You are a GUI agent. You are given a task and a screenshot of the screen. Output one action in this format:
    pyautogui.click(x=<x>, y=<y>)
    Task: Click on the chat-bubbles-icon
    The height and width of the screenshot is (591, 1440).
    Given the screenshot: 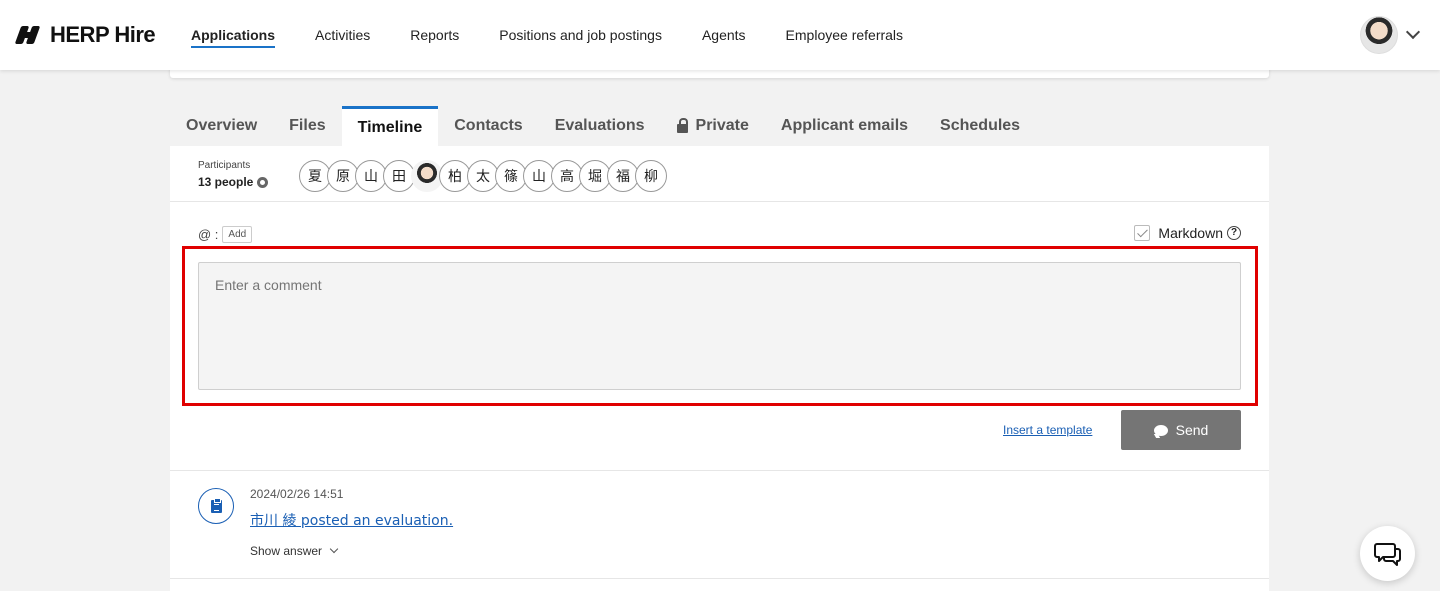 What is the action you would take?
    pyautogui.click(x=1387, y=554)
    